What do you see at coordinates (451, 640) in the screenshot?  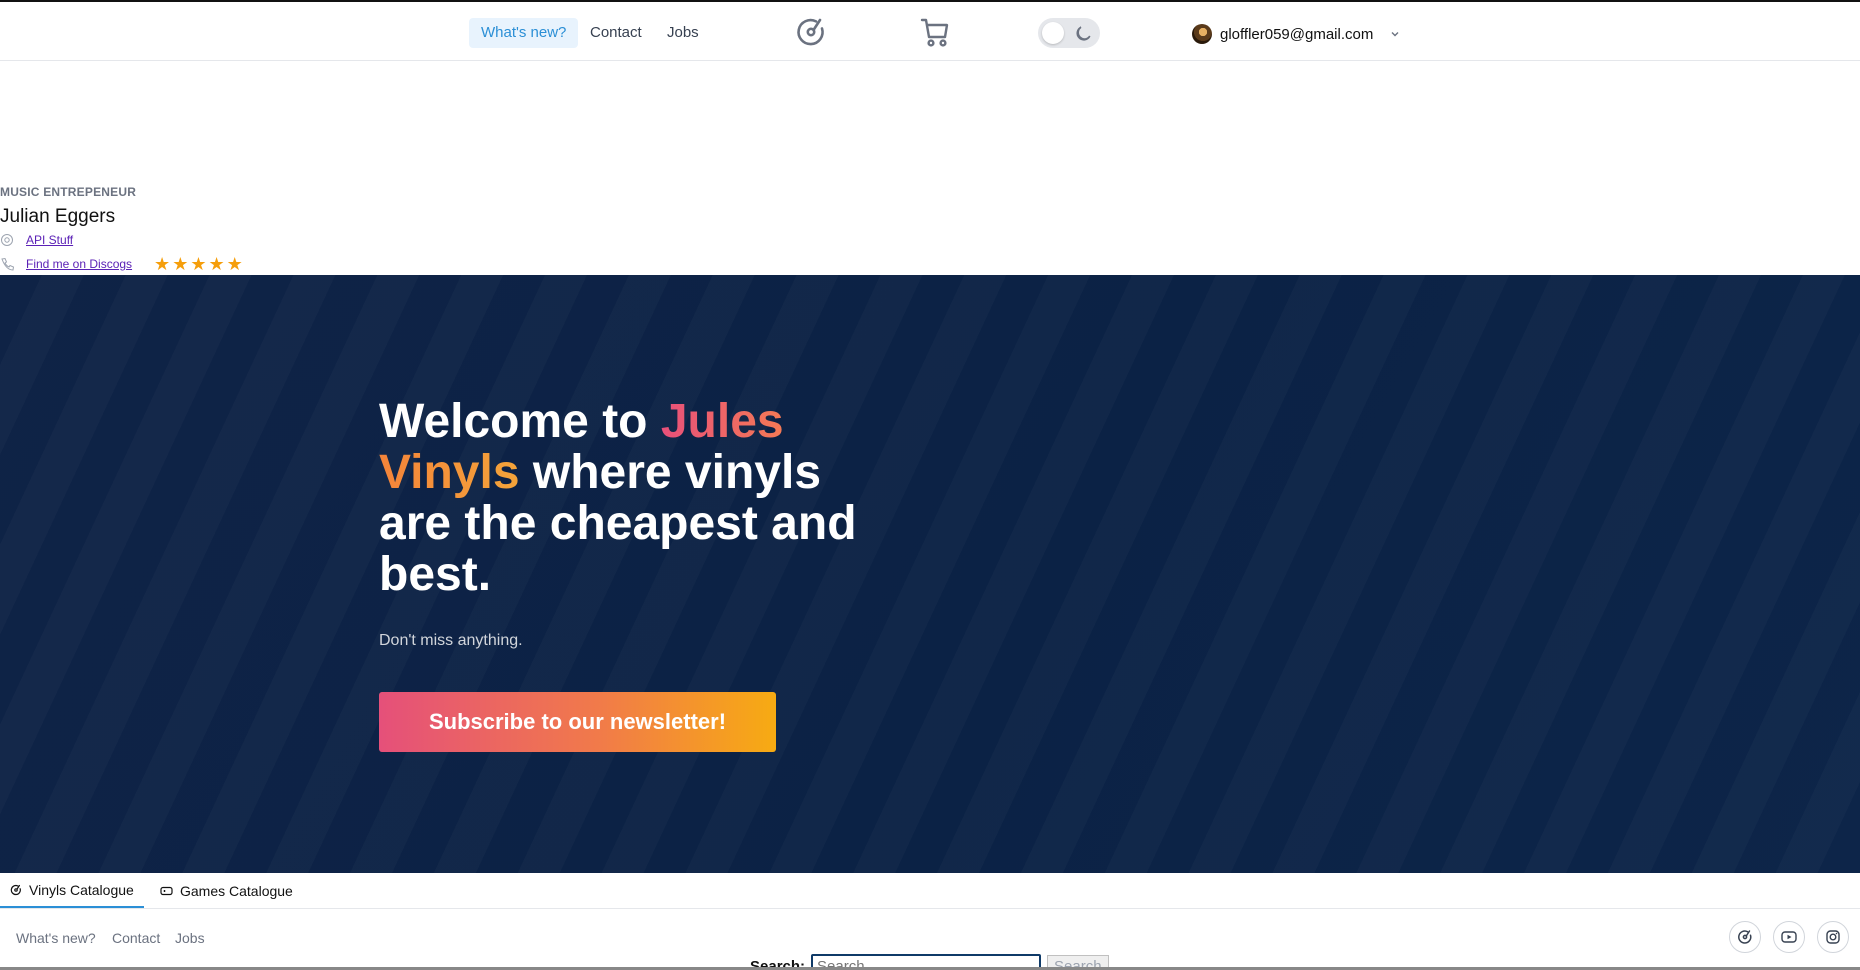 I see `hero-subtitle: Don't miss anything.` at bounding box center [451, 640].